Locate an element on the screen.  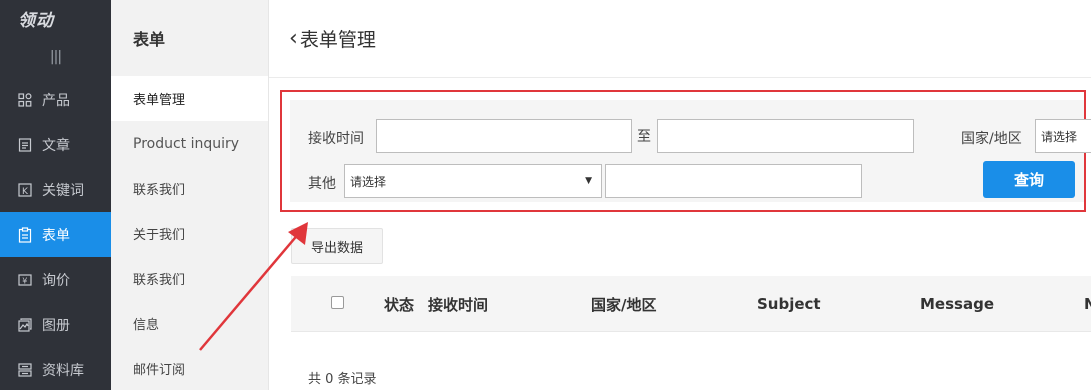
submenu-item-about-us: 关于我们 is located at coordinates (189, 233).